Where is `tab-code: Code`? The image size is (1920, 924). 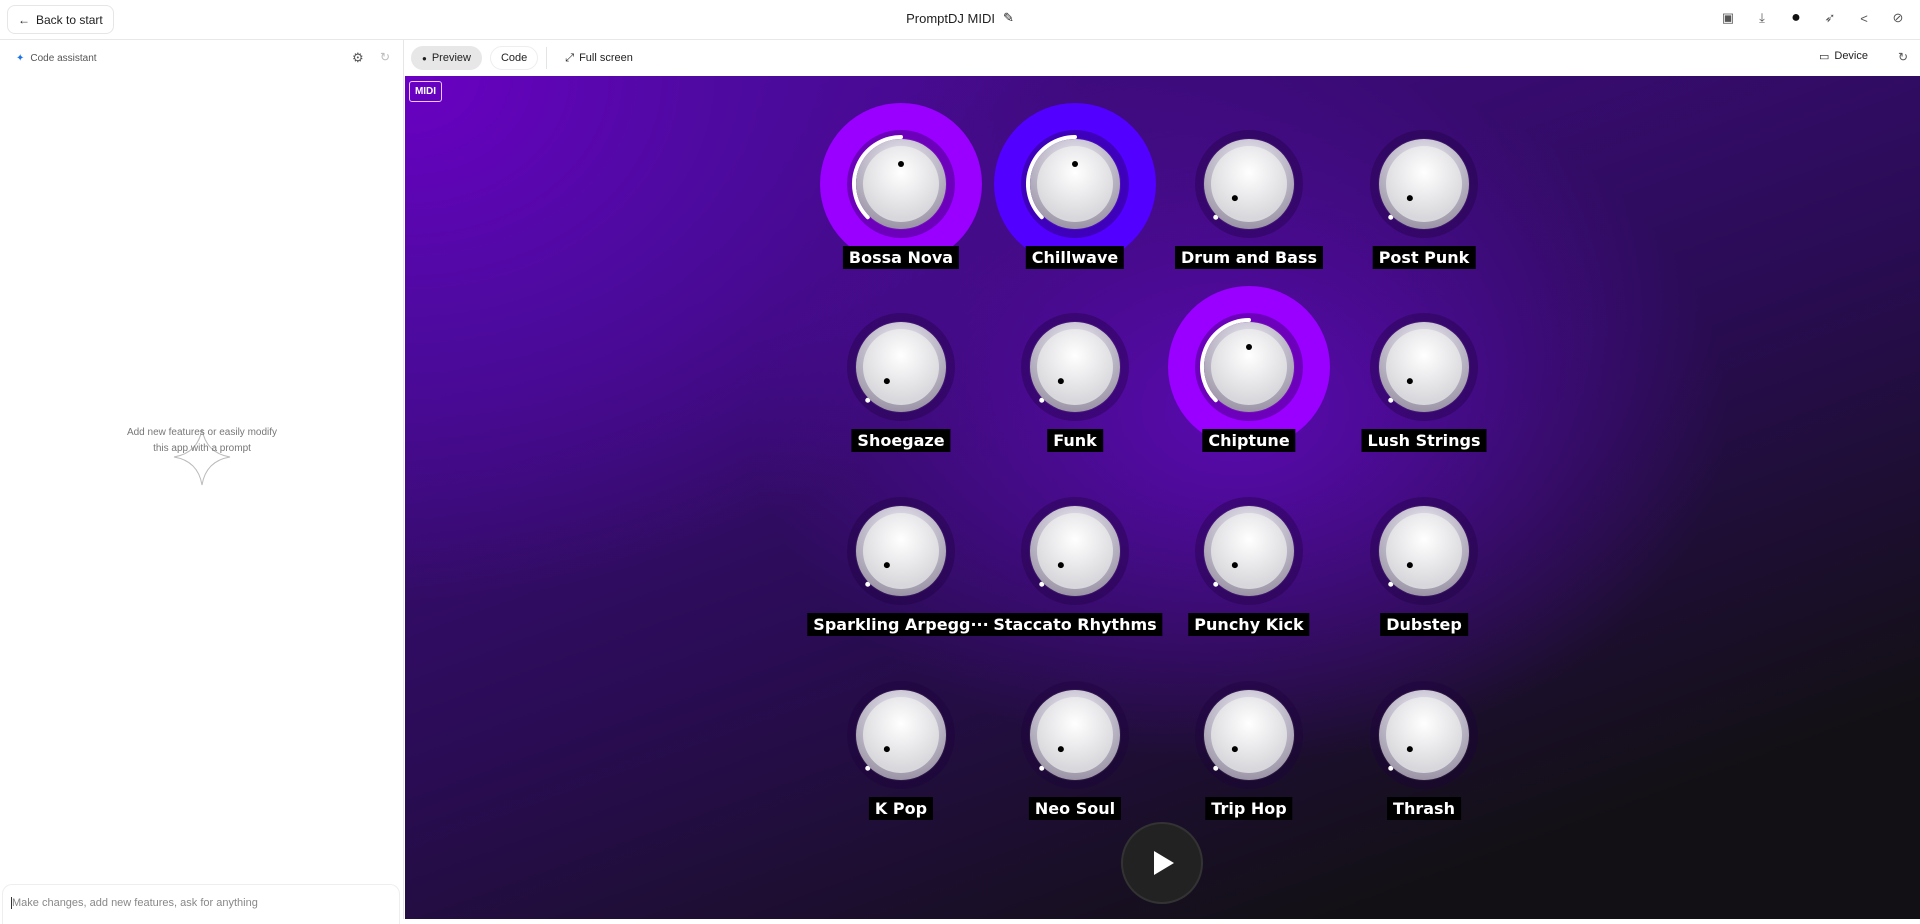
tab-code: Code is located at coordinates (514, 58).